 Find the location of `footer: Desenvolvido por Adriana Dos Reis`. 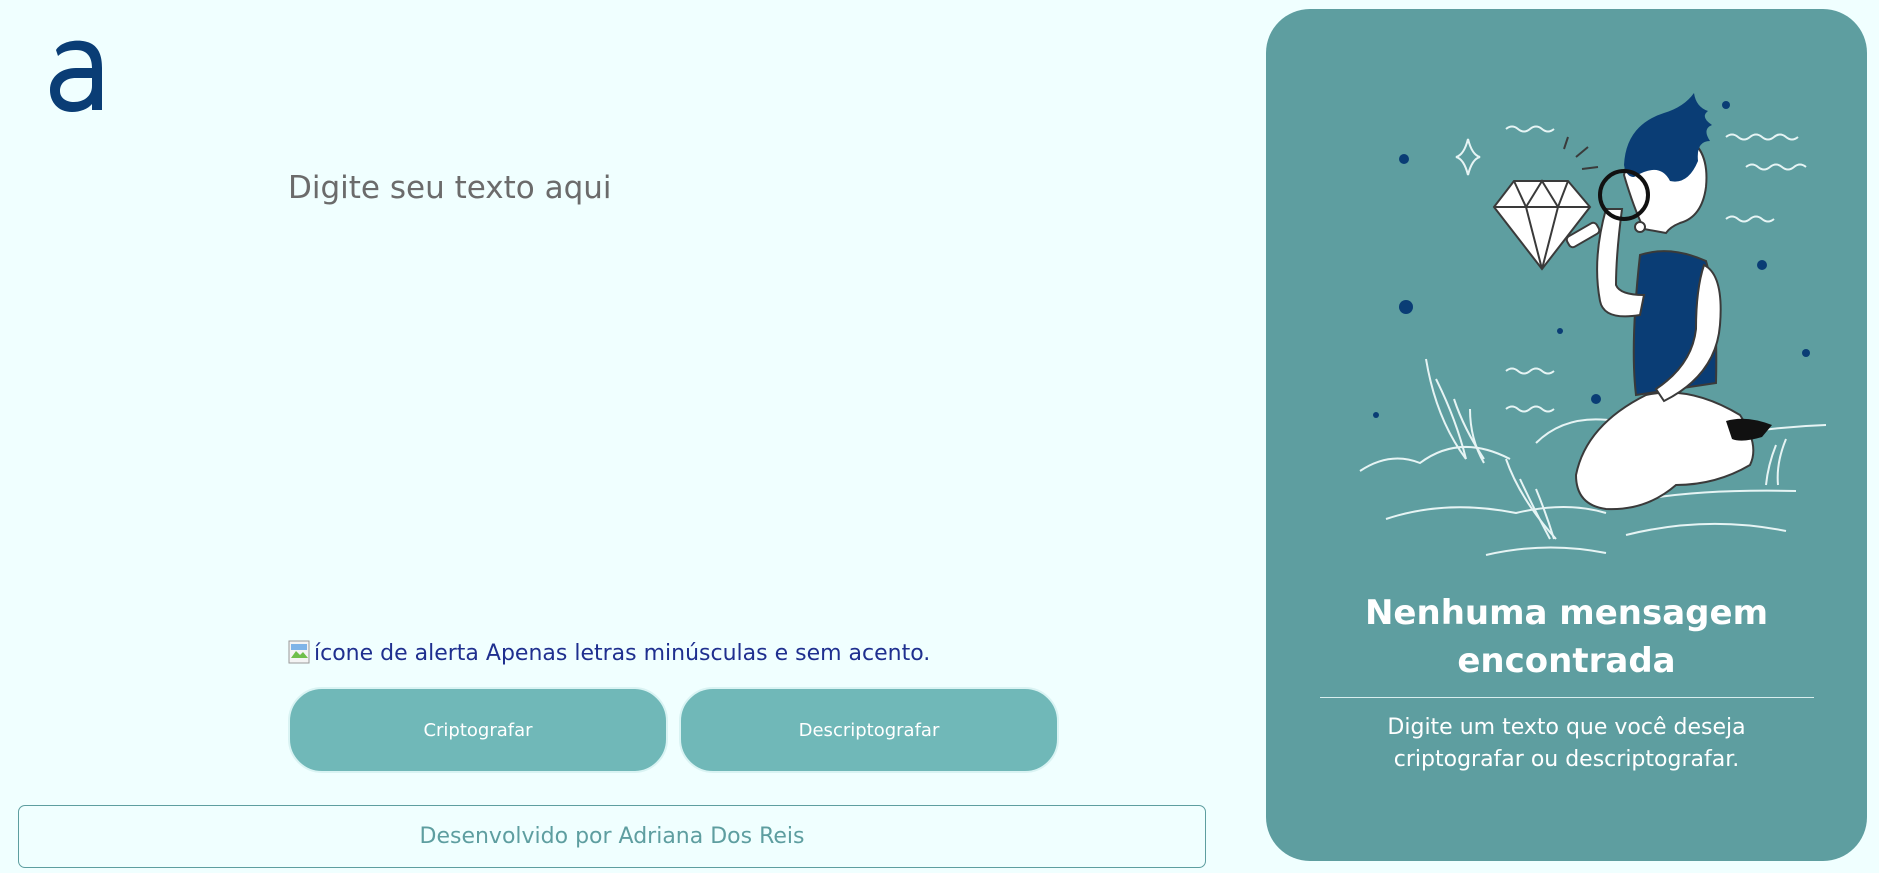

footer: Desenvolvido por Adriana Dos Reis is located at coordinates (612, 836).